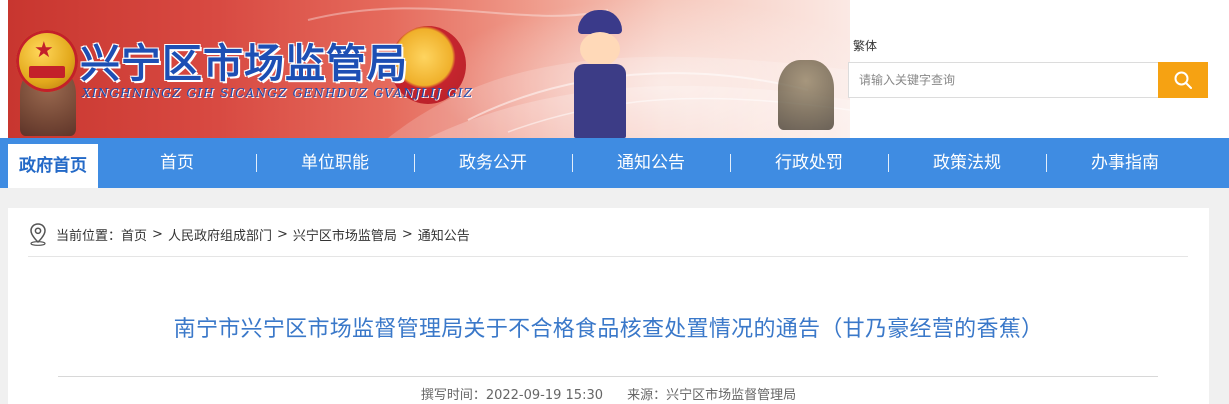 This screenshot has width=1229, height=404. What do you see at coordinates (44, 50) in the screenshot?
I see `emblem-star-icon: ★` at bounding box center [44, 50].